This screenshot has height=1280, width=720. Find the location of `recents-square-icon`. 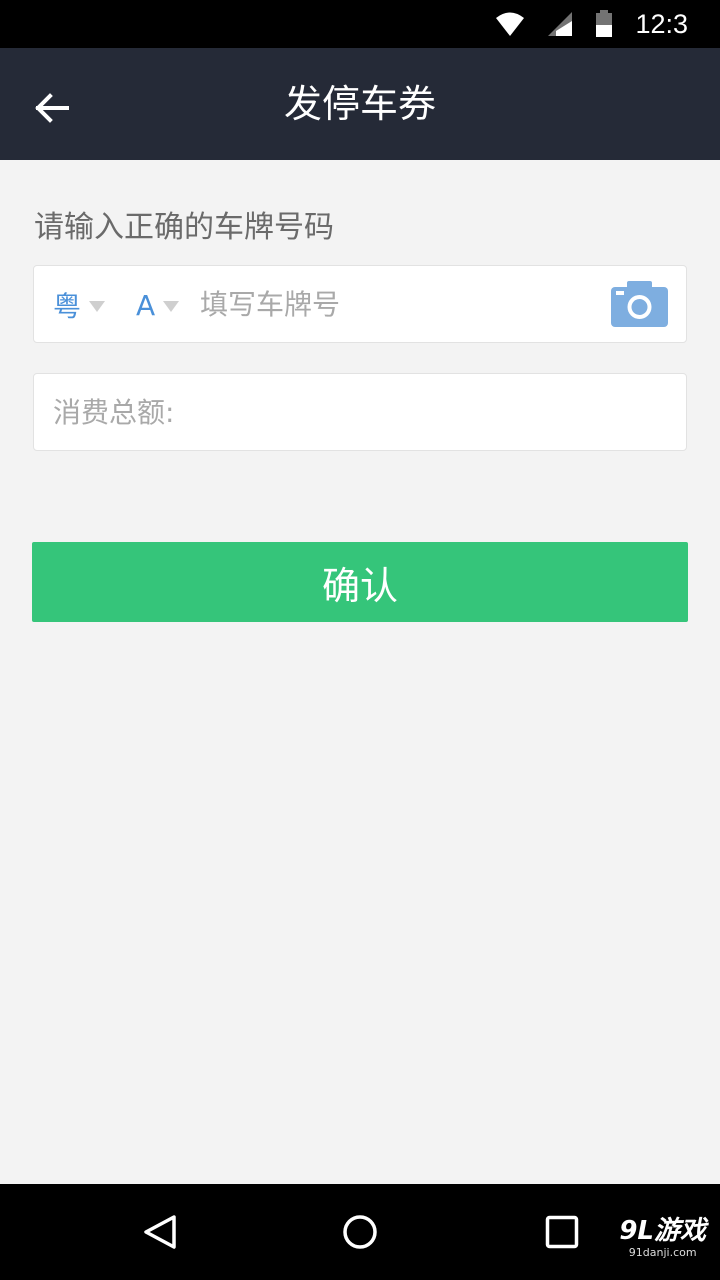

recents-square-icon is located at coordinates (562, 1232).